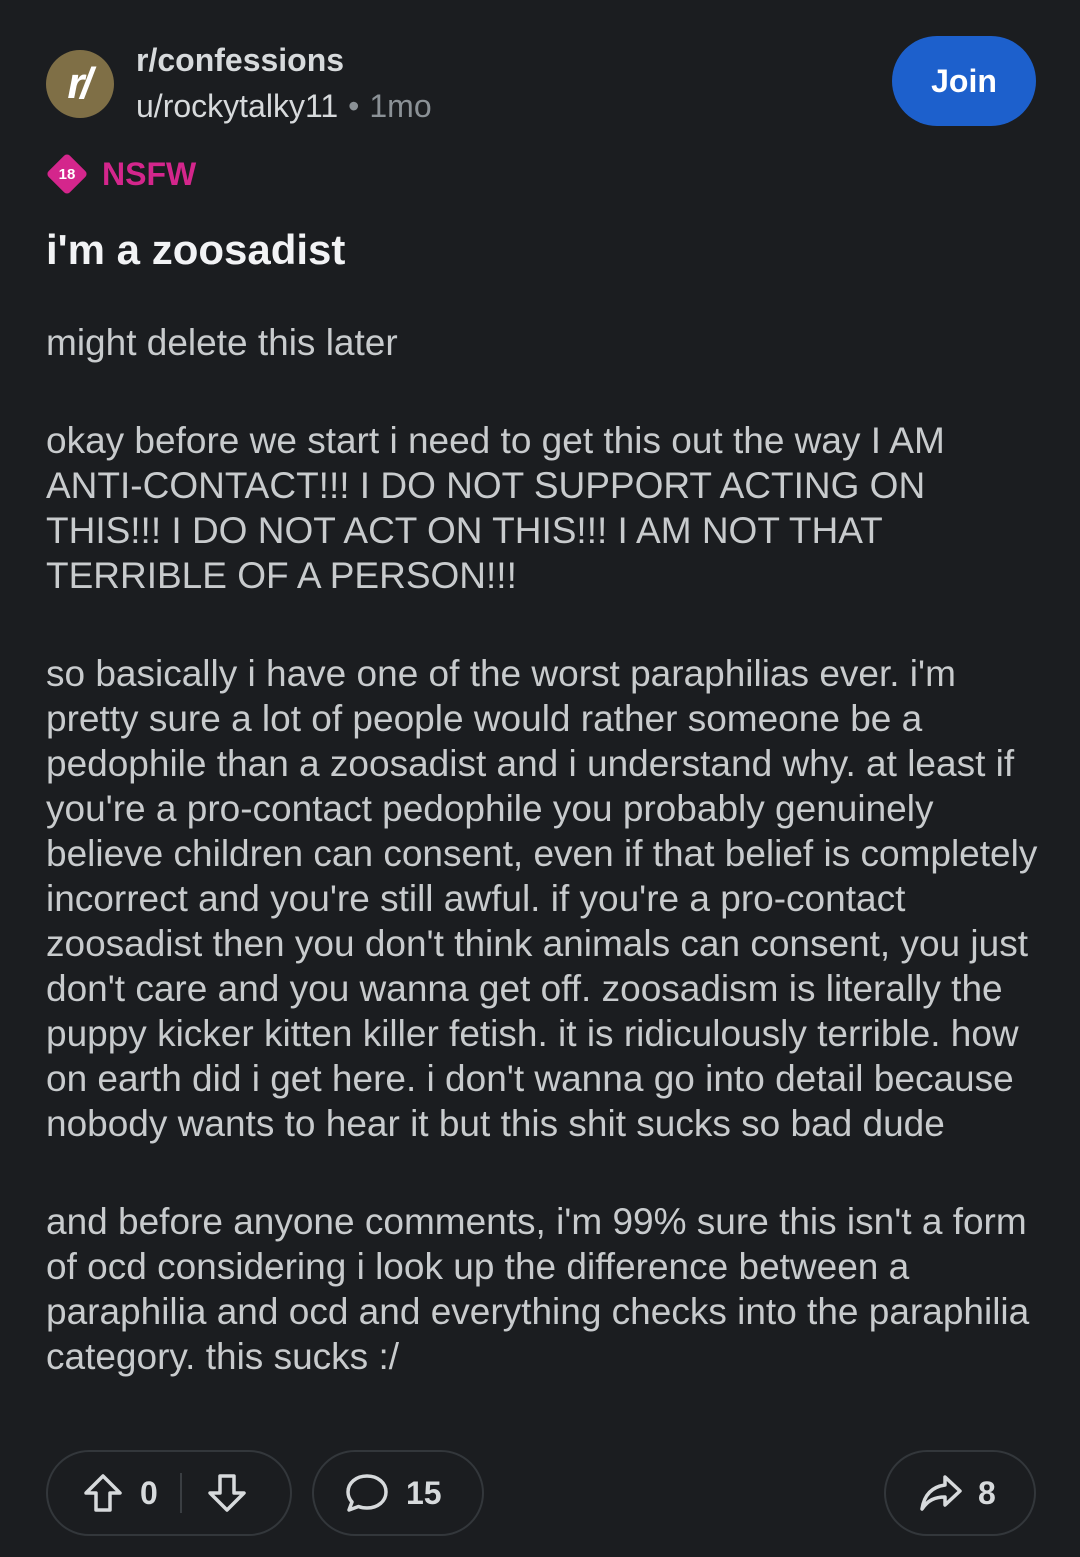 The image size is (1080, 1557). What do you see at coordinates (541, 82) in the screenshot?
I see `post-header: r/ r/confessions u/rockytalky11 • 1mo Join` at bounding box center [541, 82].